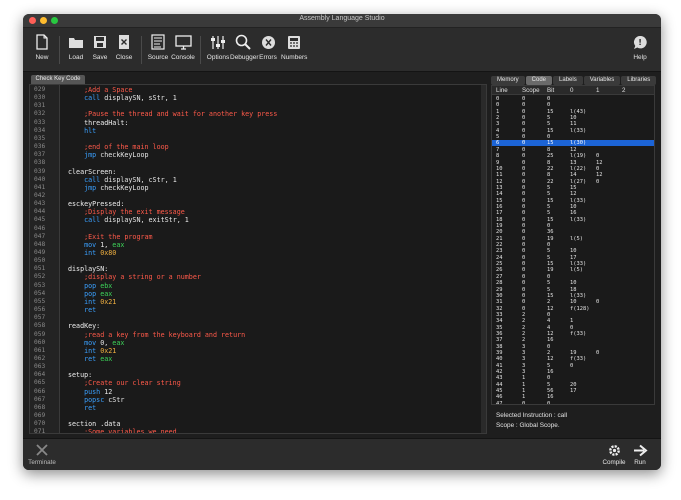 Image resolution: width=681 pixels, height=500 pixels. Describe the element at coordinates (502, 90) in the screenshot. I see `column-header: Line` at that location.